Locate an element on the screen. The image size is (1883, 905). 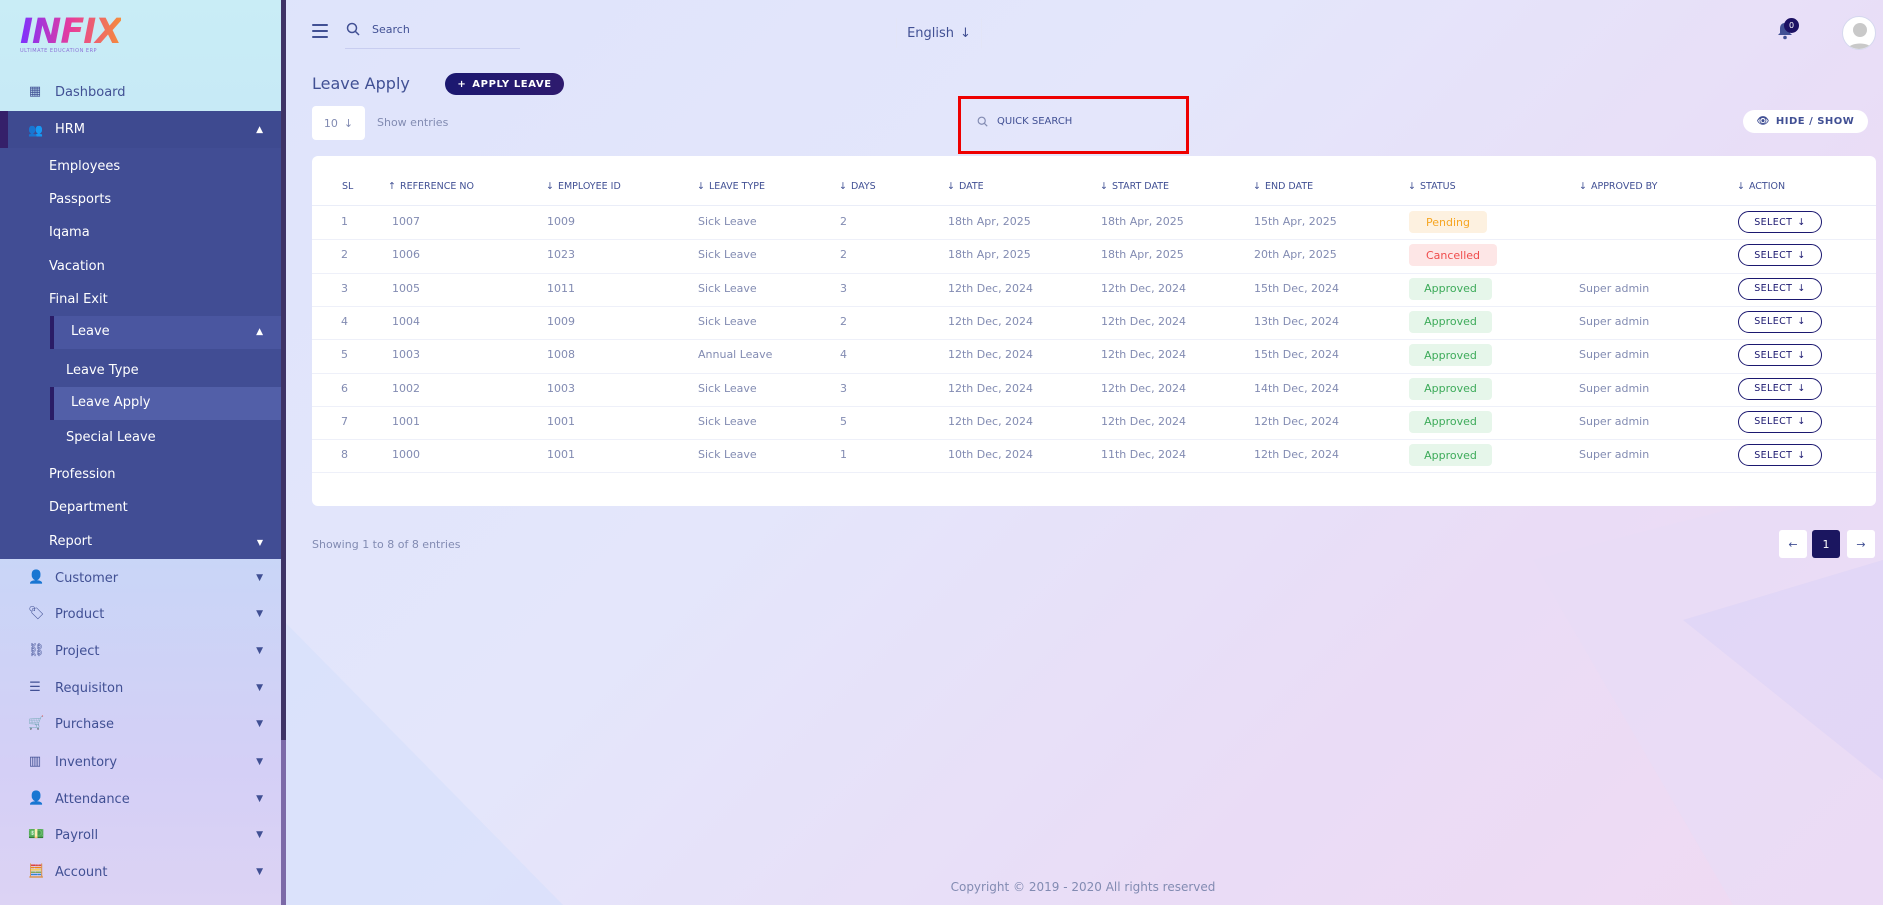
sidebar-item-product: 🏷 Product ▼ is located at coordinates (140, 614).